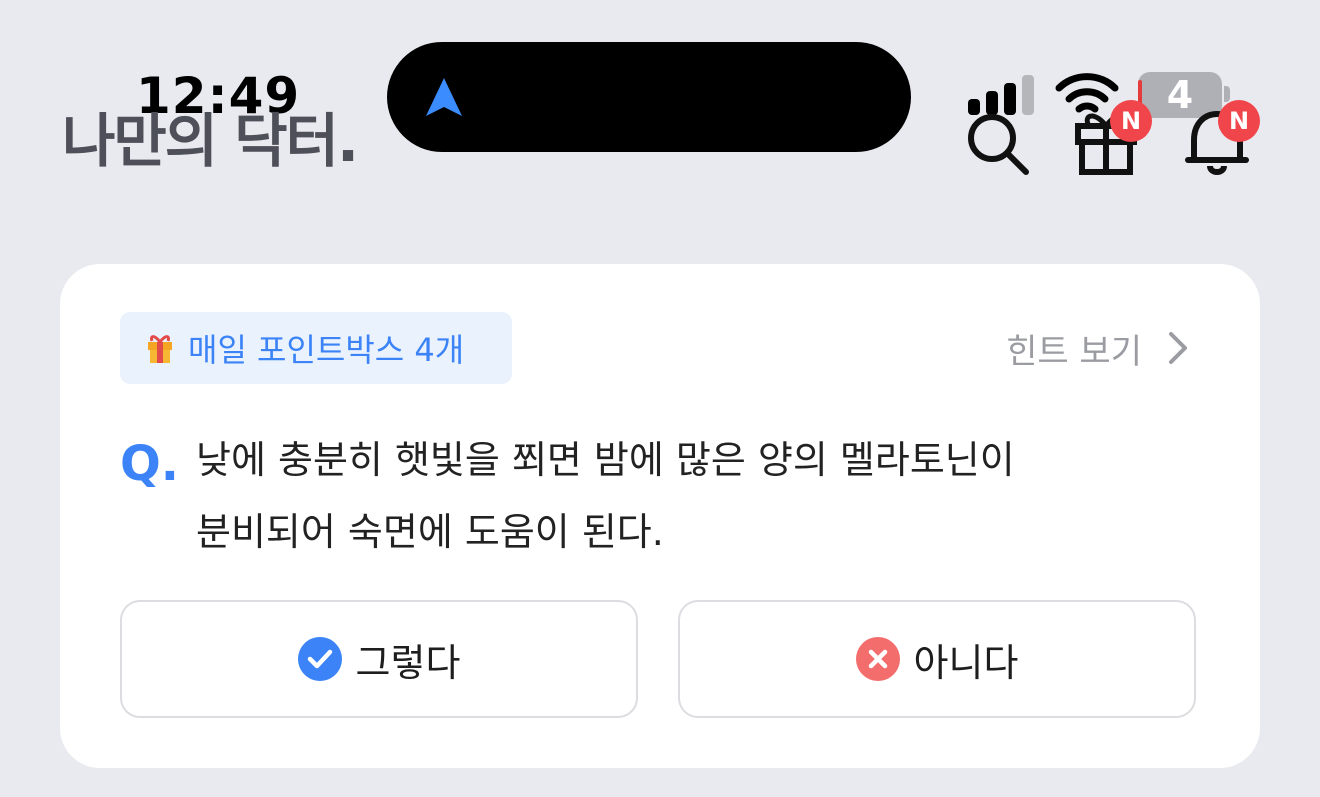 This screenshot has width=1320, height=797. Describe the element at coordinates (1239, 121) in the screenshot. I see `notification-new-badge: N` at that location.